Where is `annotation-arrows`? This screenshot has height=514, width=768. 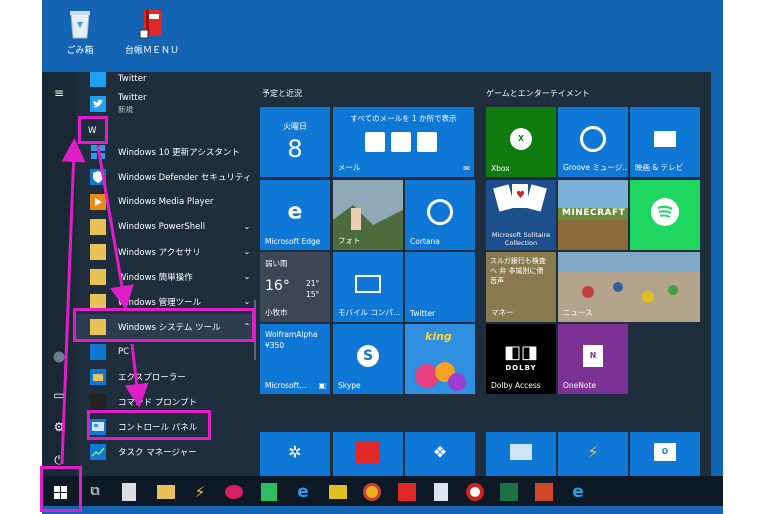 annotation-arrows is located at coordinates (104, 301).